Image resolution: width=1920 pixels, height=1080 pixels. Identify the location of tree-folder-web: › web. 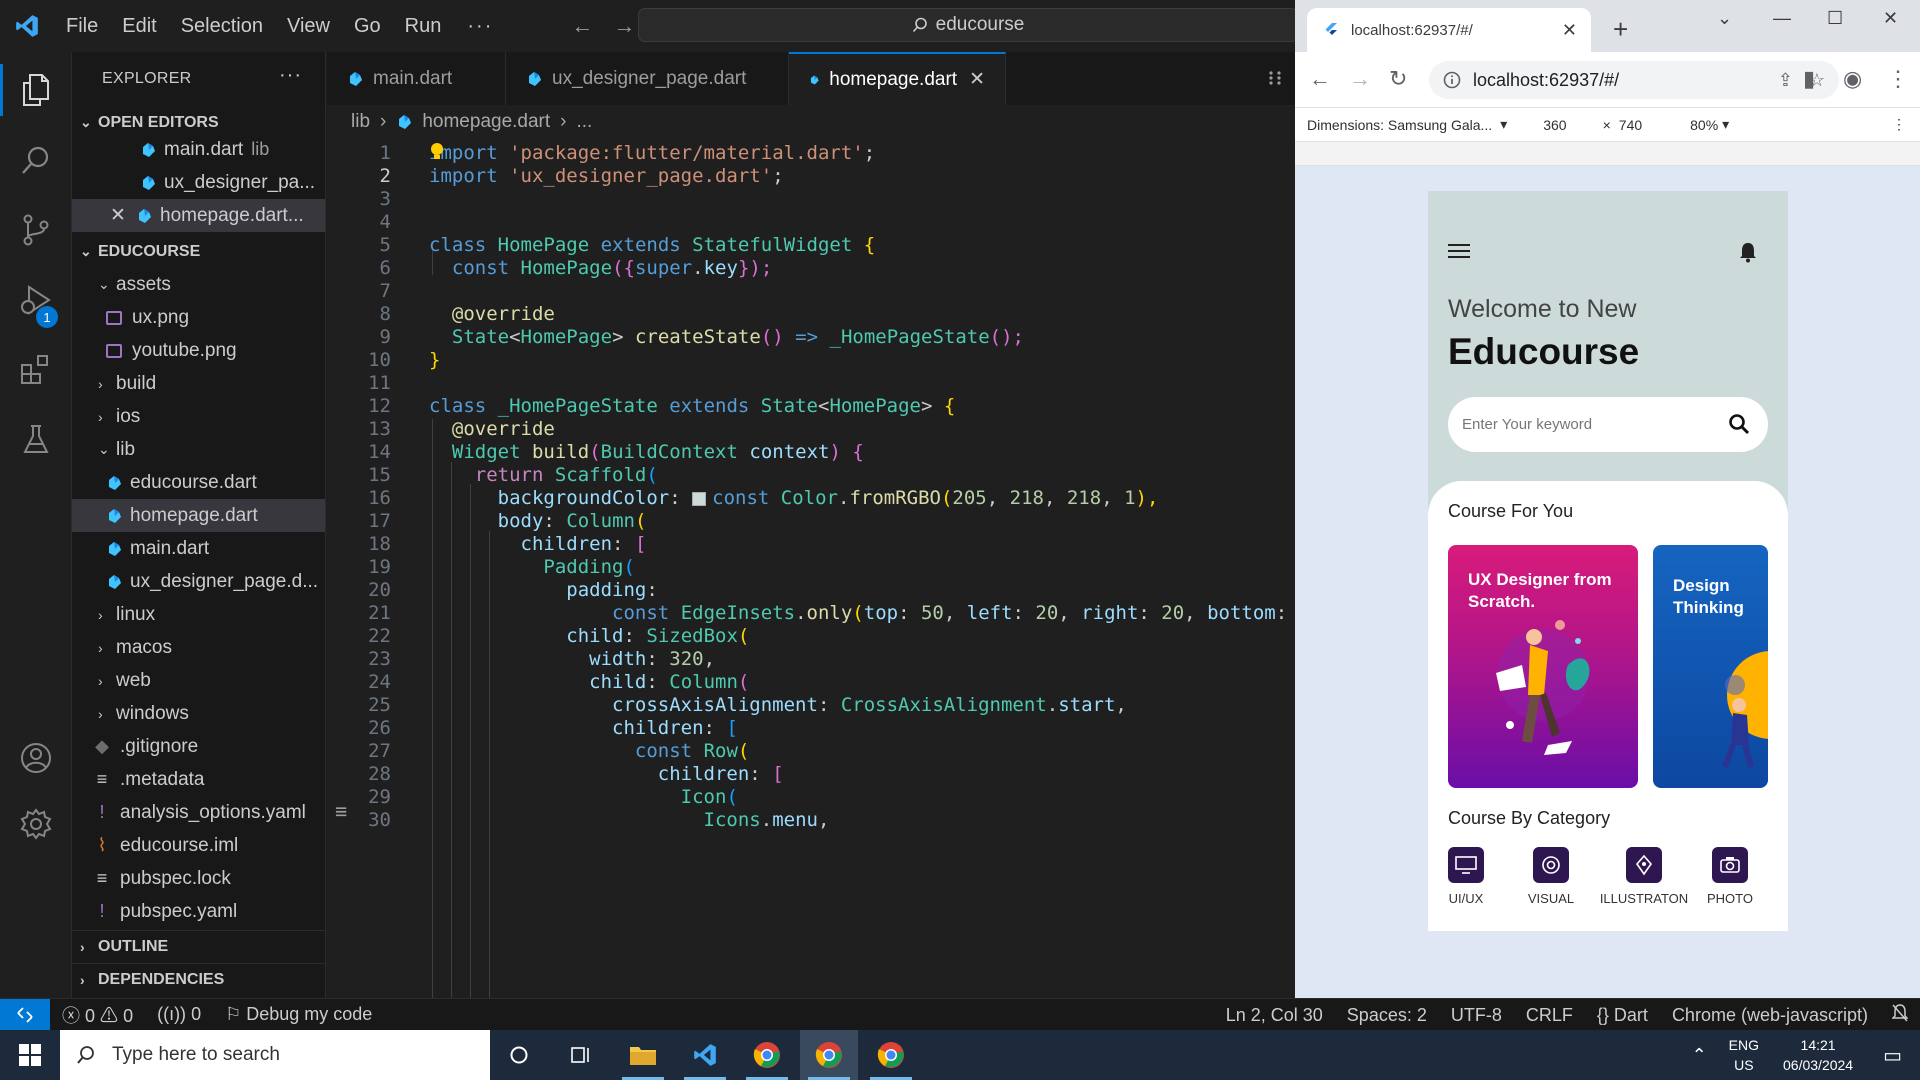
(198, 680).